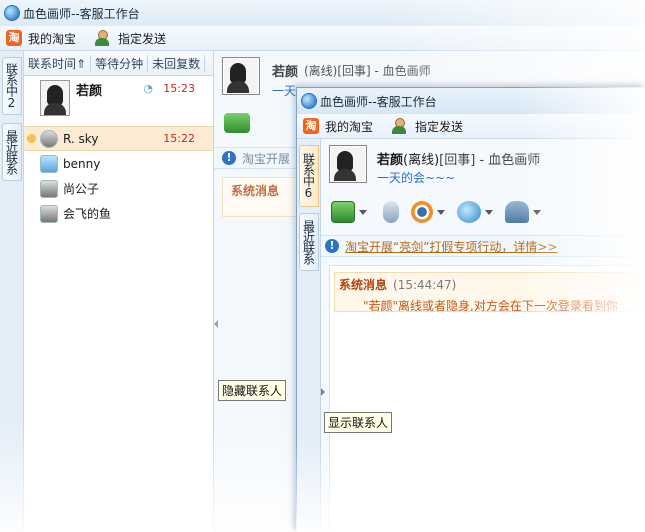  What do you see at coordinates (309, 176) in the screenshot?
I see `tab-contacts: 联系中6` at bounding box center [309, 176].